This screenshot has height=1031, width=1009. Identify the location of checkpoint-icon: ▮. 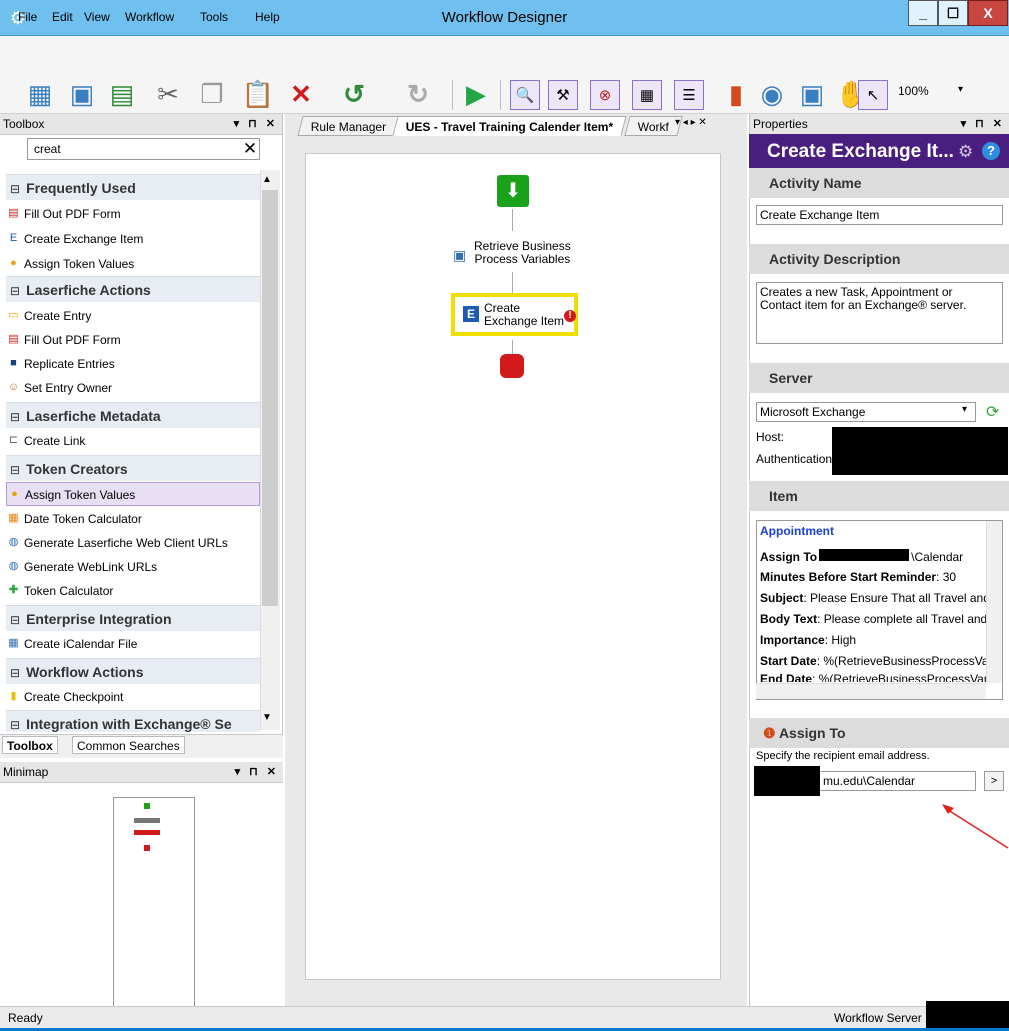
(13, 696).